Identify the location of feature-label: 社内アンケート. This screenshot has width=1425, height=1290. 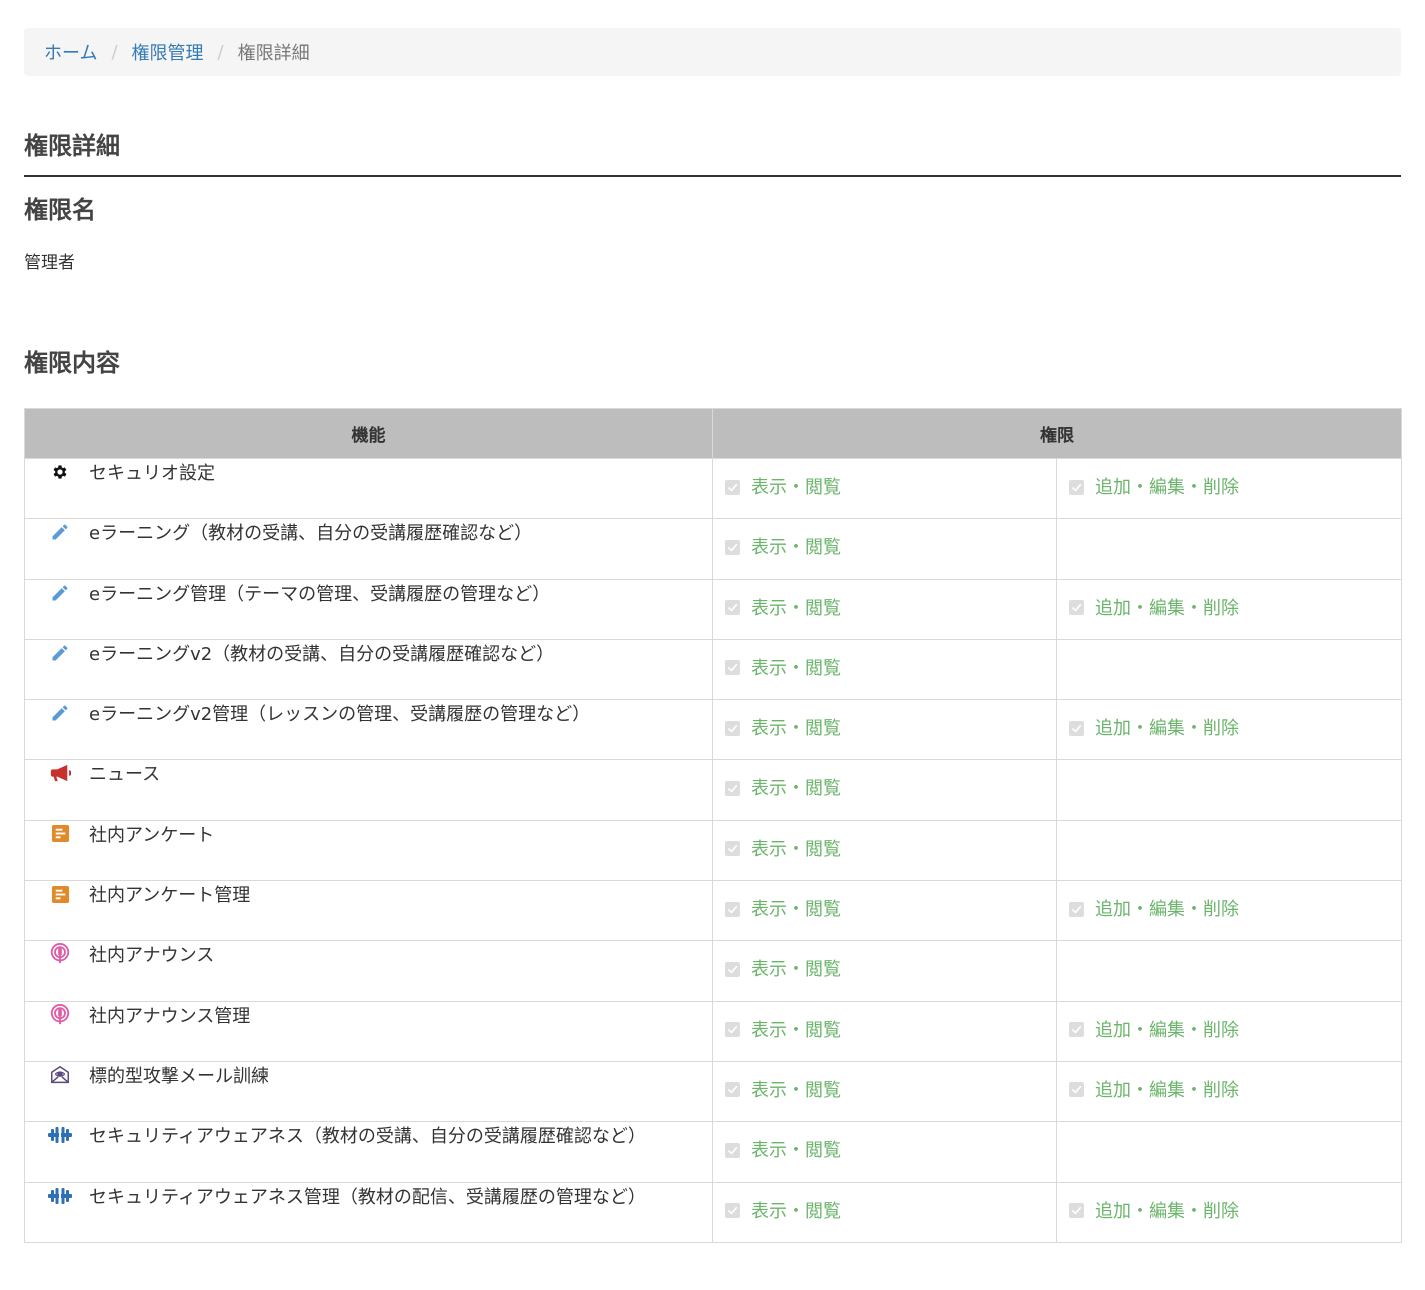
(152, 835).